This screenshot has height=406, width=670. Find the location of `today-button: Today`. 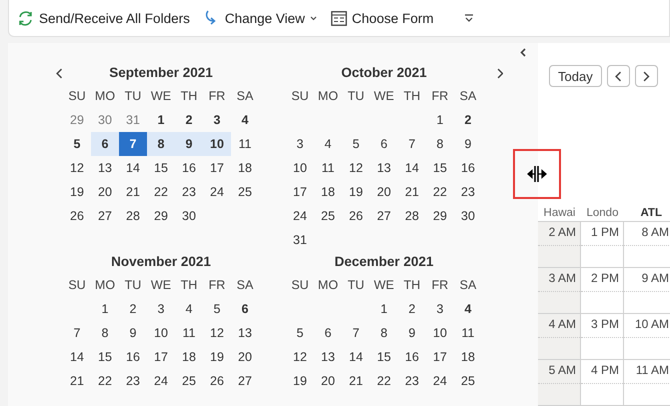

today-button: Today is located at coordinates (575, 76).